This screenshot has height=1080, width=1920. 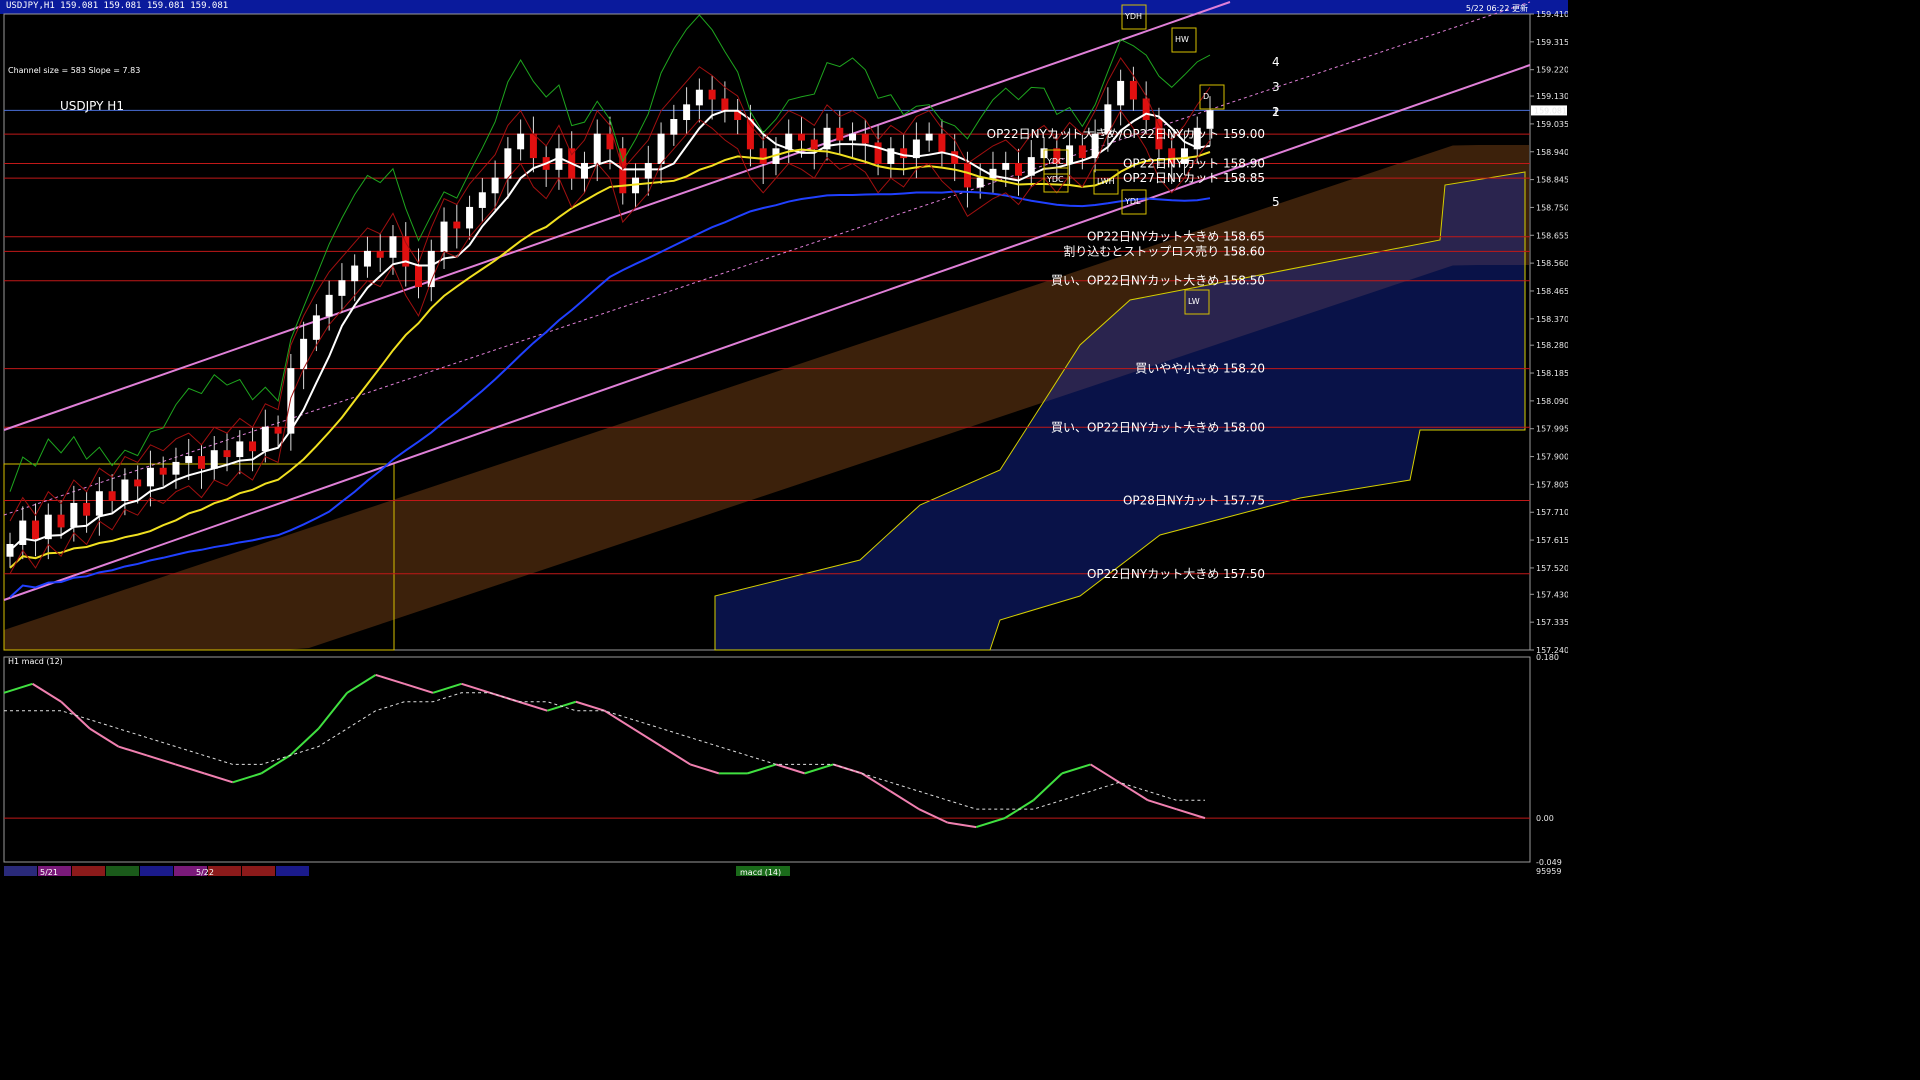 What do you see at coordinates (1194, 501) in the screenshot?
I see `price-line-label: OP28日NYカット 157.75` at bounding box center [1194, 501].